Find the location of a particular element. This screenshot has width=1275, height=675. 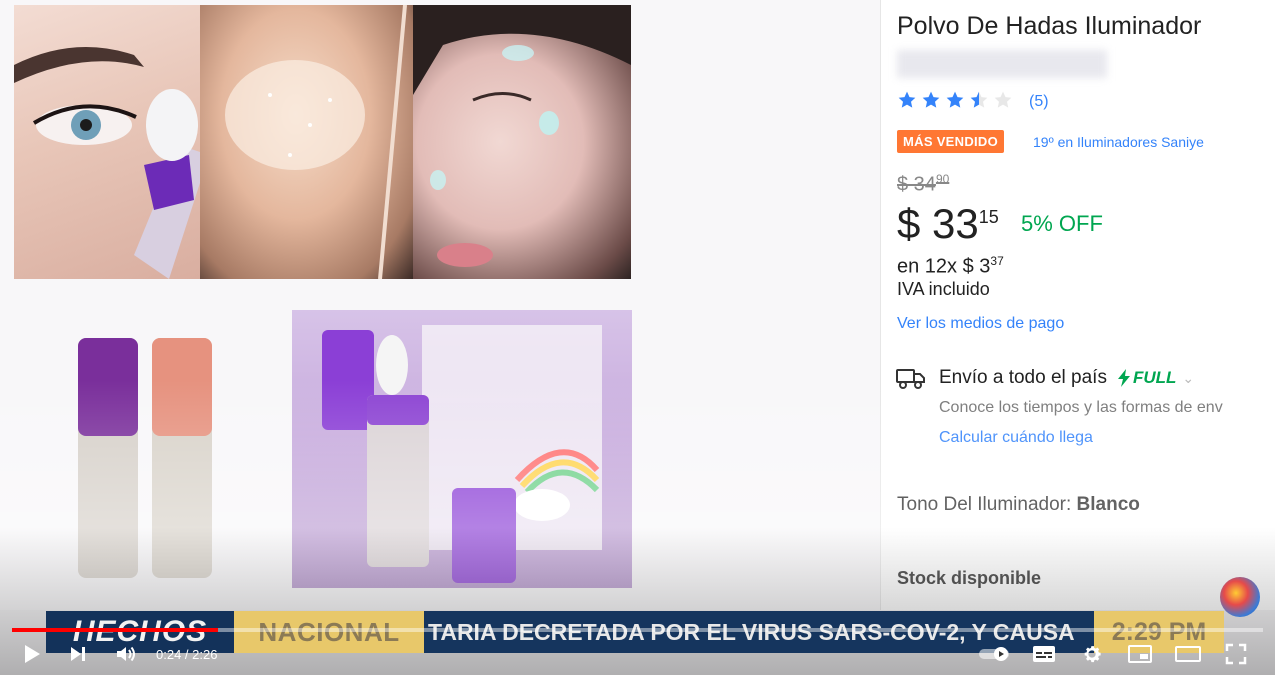

gear-icon is located at coordinates (1092, 654).